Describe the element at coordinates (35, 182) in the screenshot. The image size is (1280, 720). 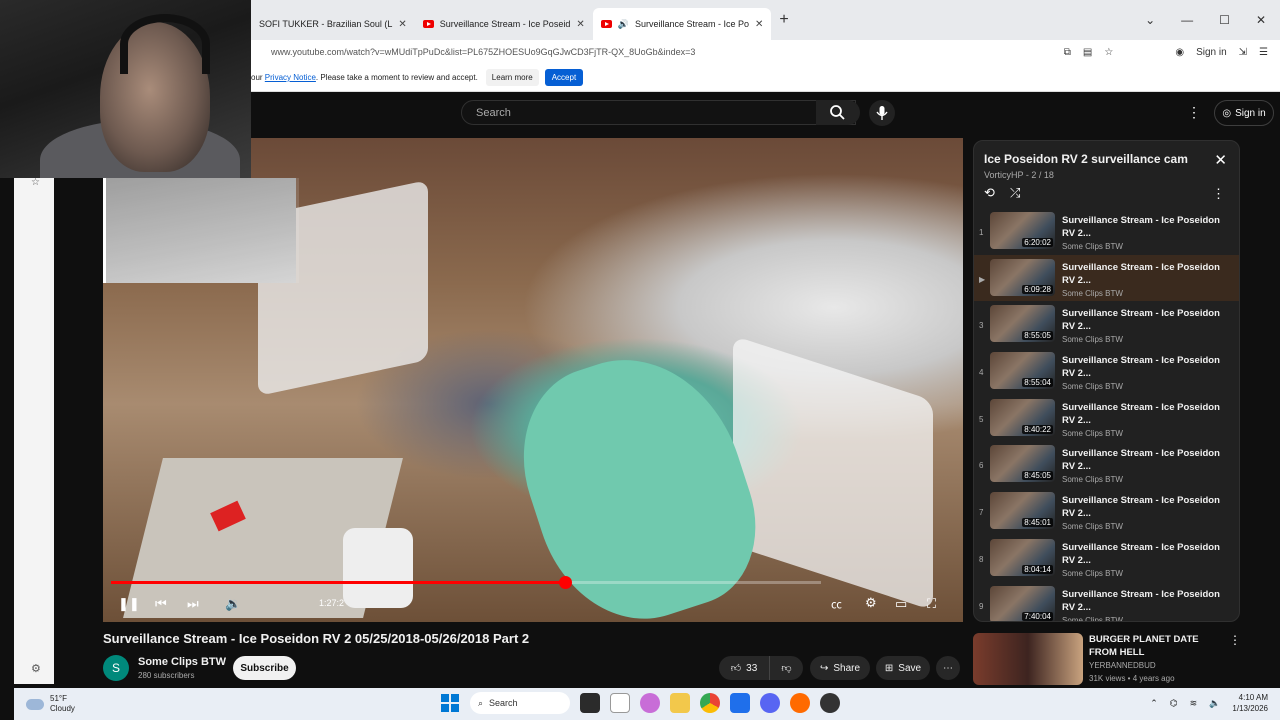
I see `star-icon: ☆` at that location.